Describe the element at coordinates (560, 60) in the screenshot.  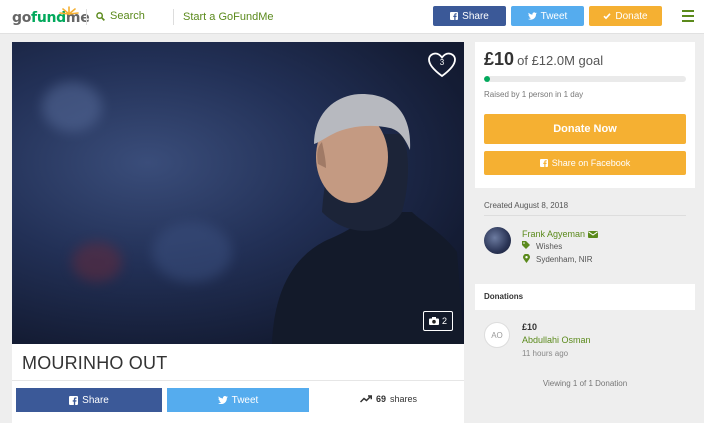
I see `goal-text: of £12.0M goal` at that location.